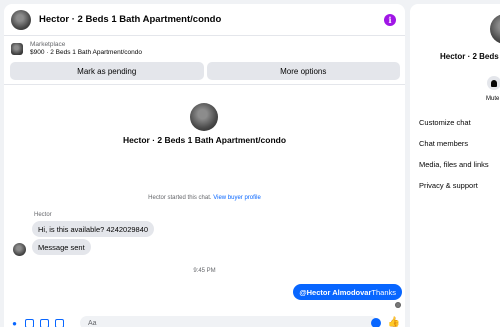 This screenshot has width=500, height=327. I want to click on outgoing-message: @Hector Almodovar Thanks, so click(347, 292).